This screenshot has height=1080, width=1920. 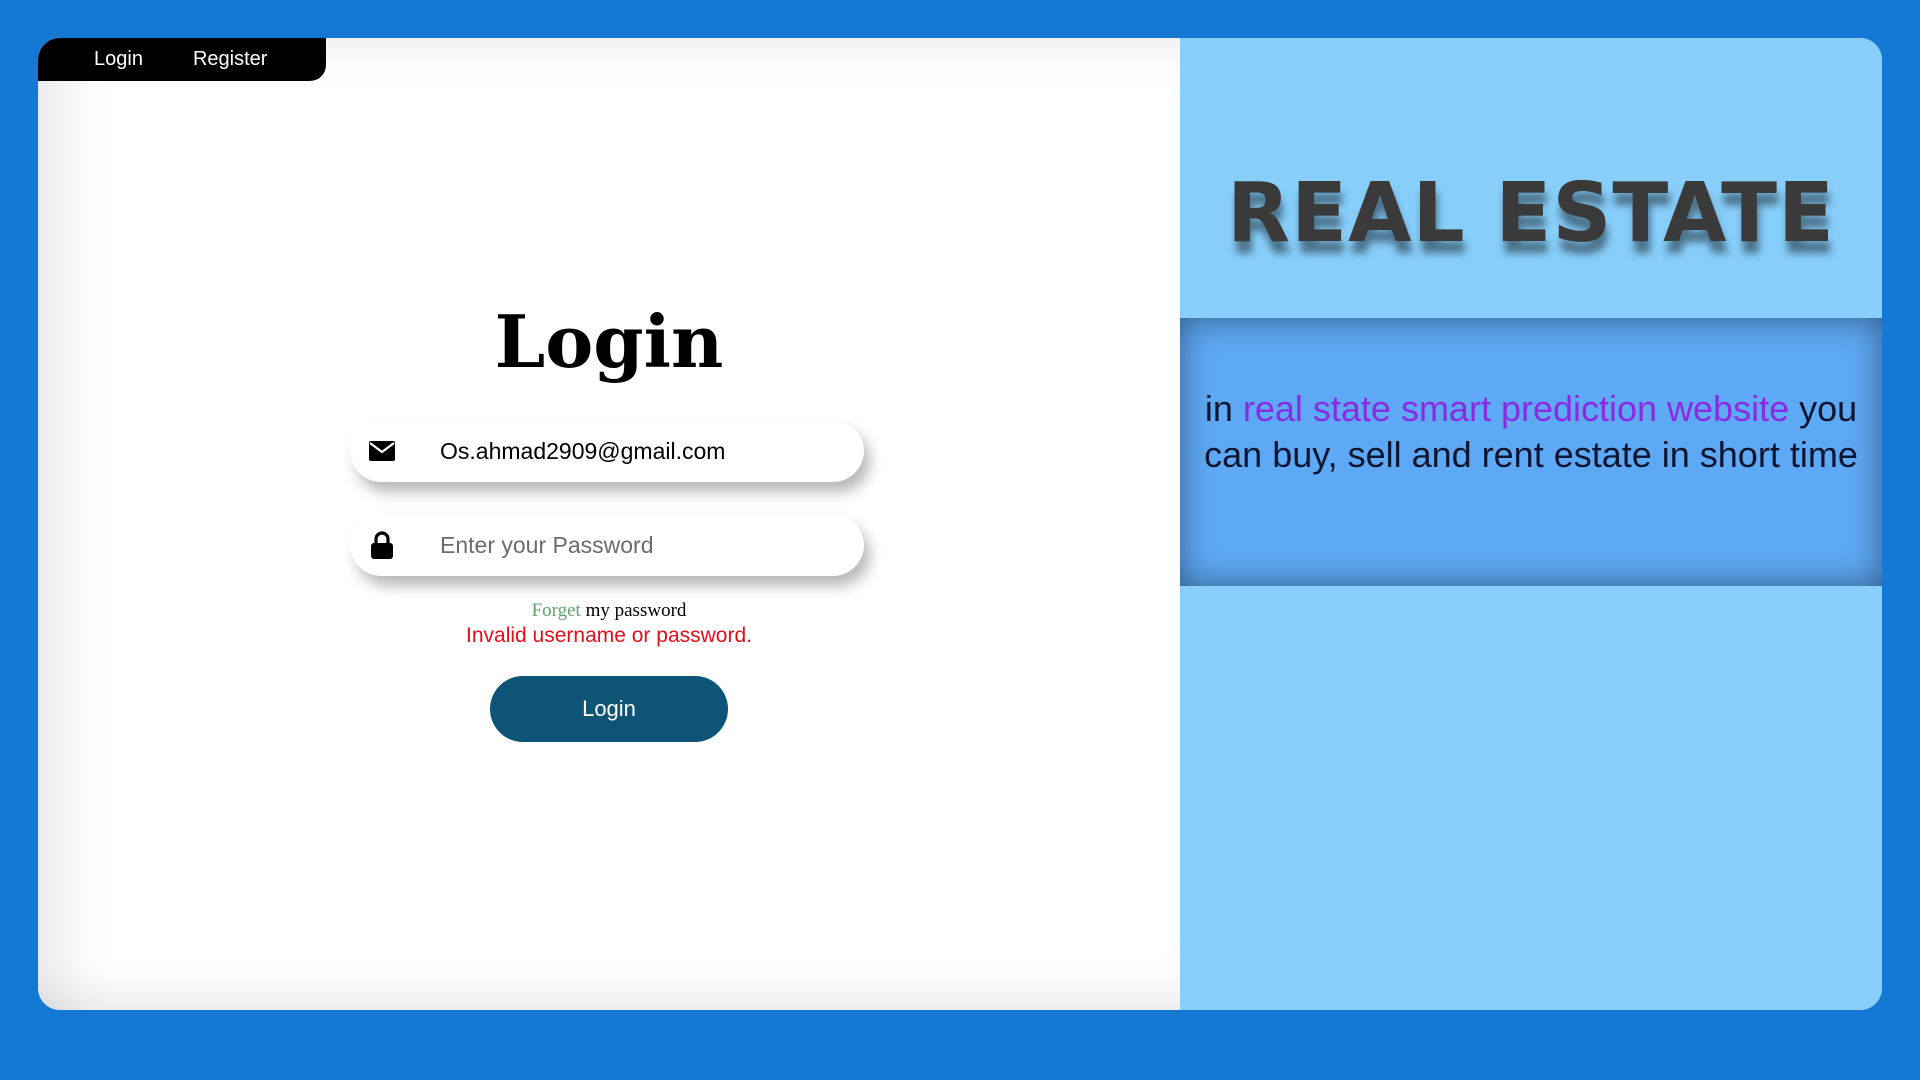 What do you see at coordinates (1531, 213) in the screenshot?
I see `brand-title: REAL ESTATE` at bounding box center [1531, 213].